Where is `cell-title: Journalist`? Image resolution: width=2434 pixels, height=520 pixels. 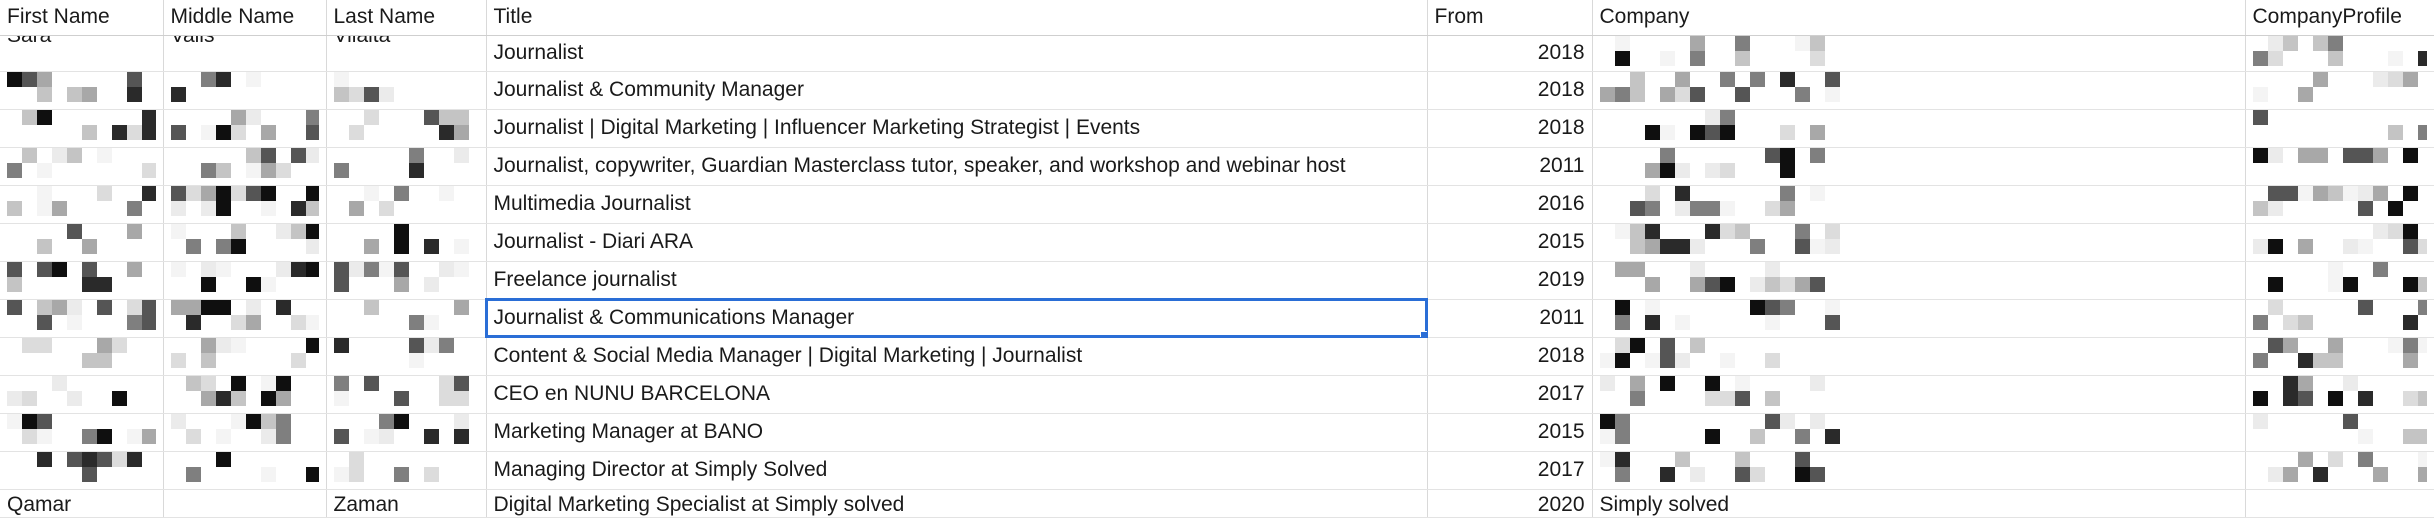
cell-title: Journalist is located at coordinates (957, 53).